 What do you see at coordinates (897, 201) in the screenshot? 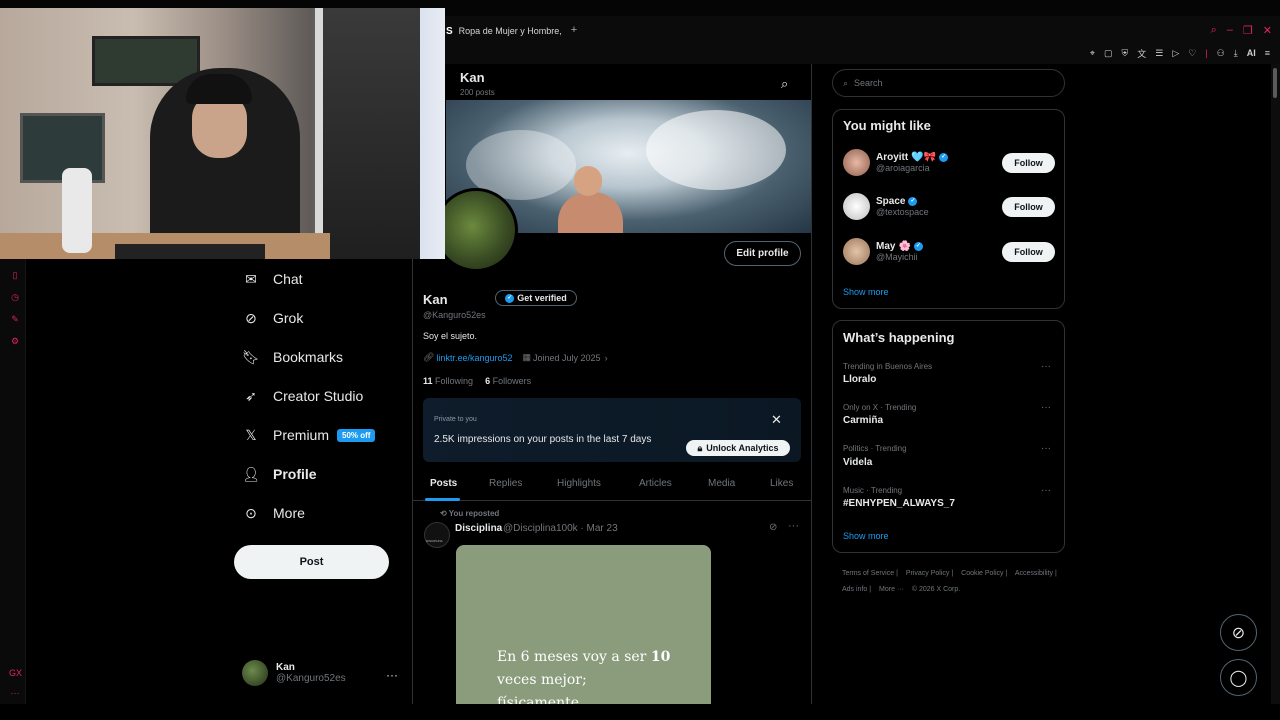
I see `suggestion-name: Space ✓` at bounding box center [897, 201].